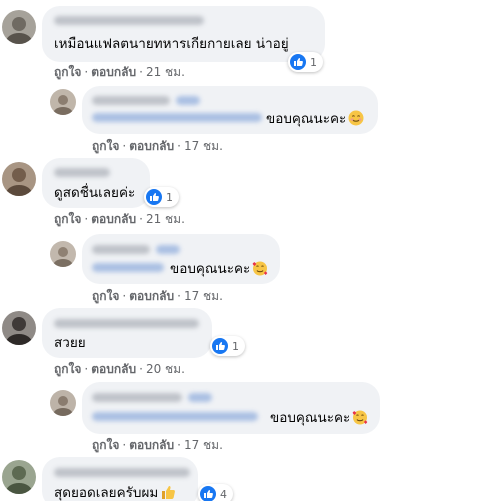  Describe the element at coordinates (127, 333) in the screenshot. I see `comment-bubble: สวยย` at that location.